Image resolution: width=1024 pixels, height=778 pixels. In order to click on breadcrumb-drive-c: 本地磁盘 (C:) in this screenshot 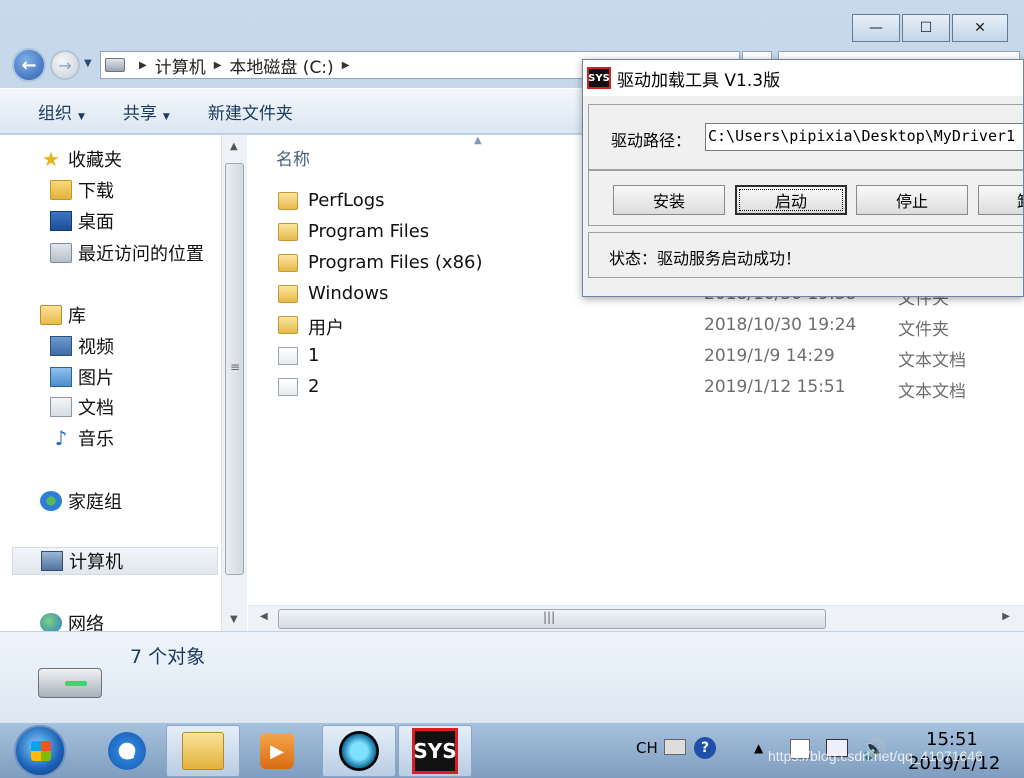, I will do `click(281, 65)`.